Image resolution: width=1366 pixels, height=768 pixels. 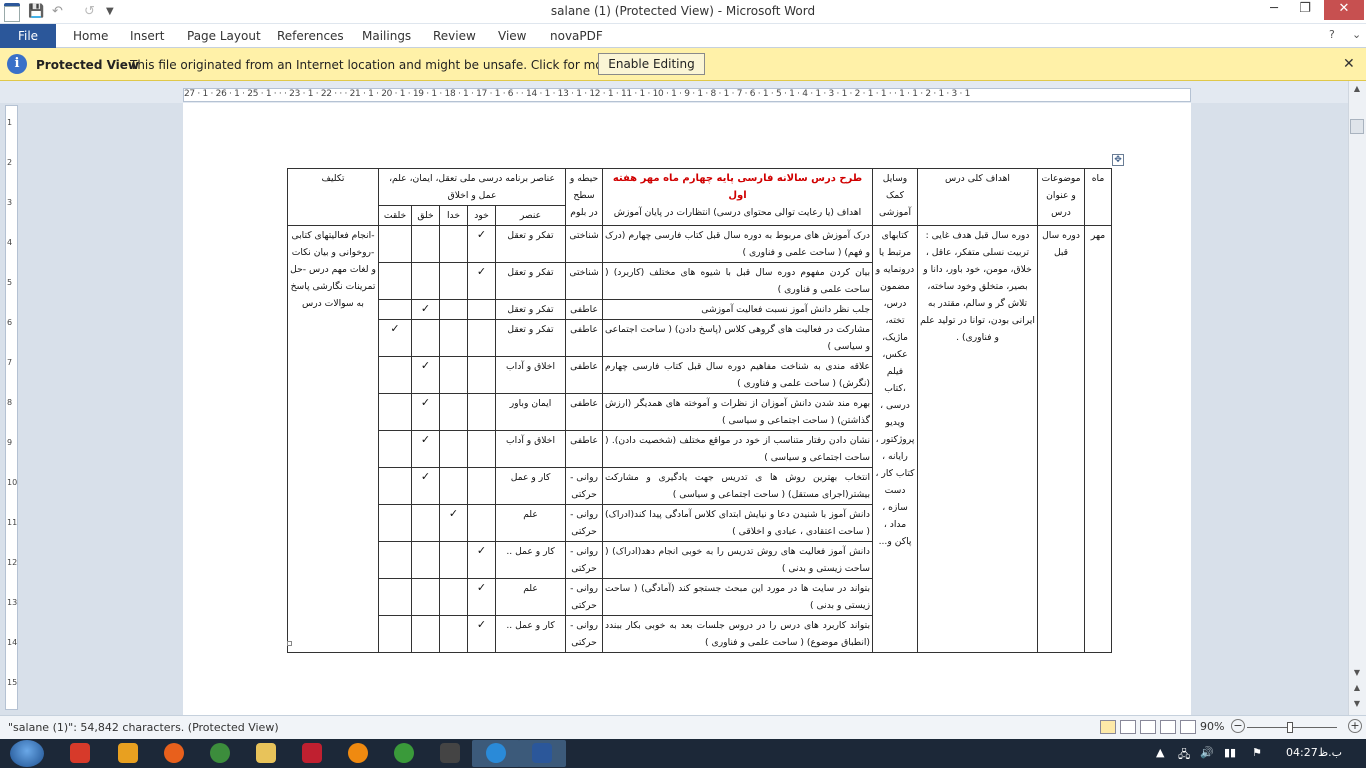 I want to click on zoom-out-button: −, so click(x=1238, y=726).